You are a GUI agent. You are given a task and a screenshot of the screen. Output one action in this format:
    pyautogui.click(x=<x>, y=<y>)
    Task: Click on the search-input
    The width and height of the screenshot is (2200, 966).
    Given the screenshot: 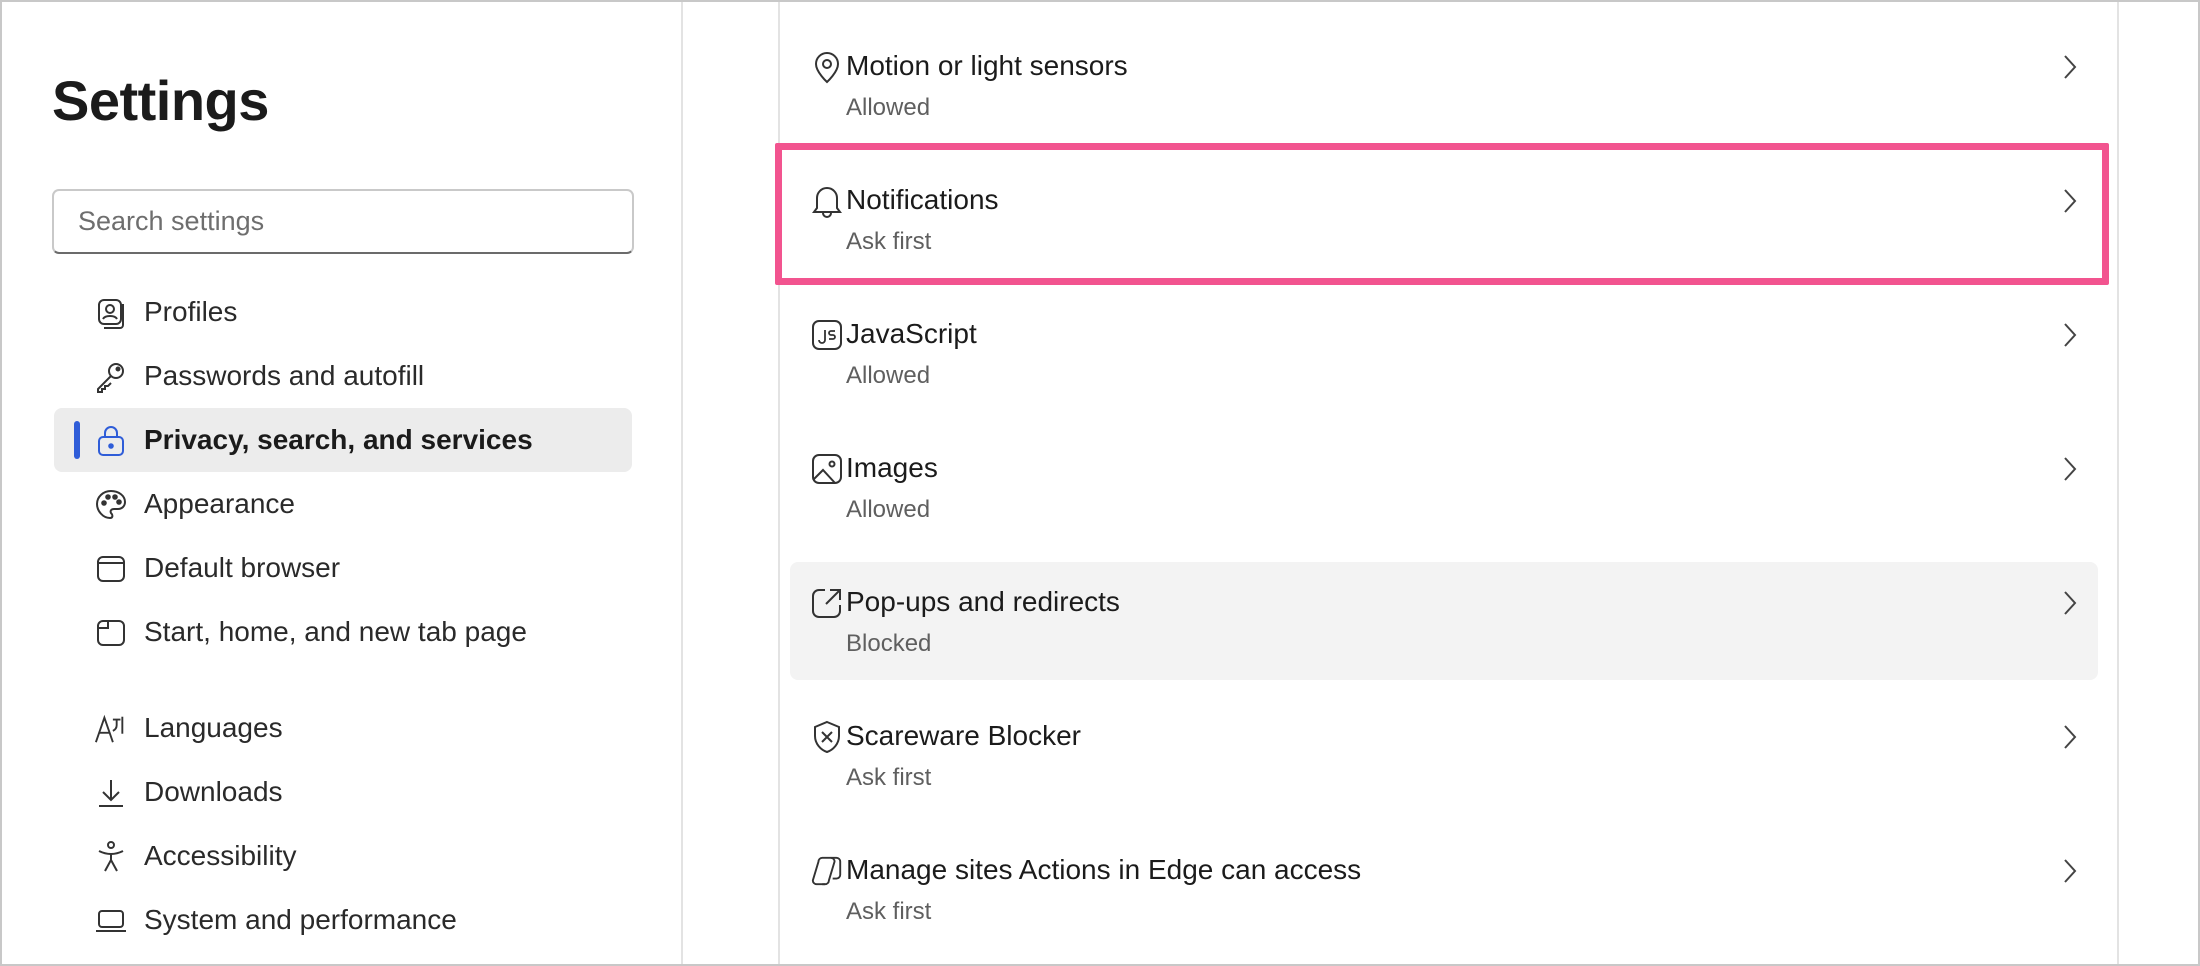 What is the action you would take?
    pyautogui.click(x=343, y=221)
    